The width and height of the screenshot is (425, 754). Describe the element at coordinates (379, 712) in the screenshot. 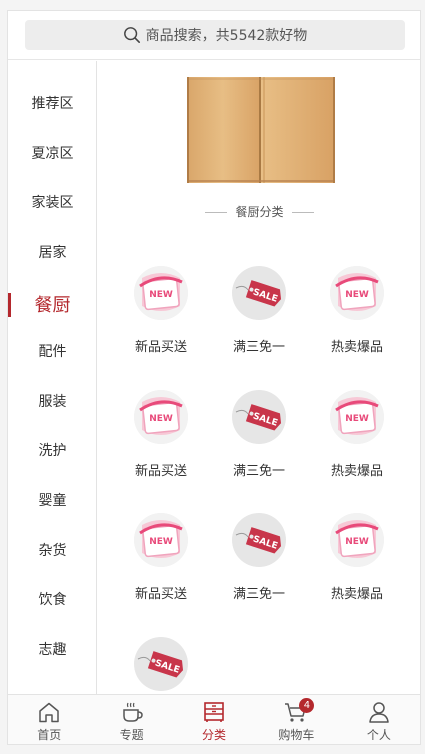

I see `user-icon` at that location.